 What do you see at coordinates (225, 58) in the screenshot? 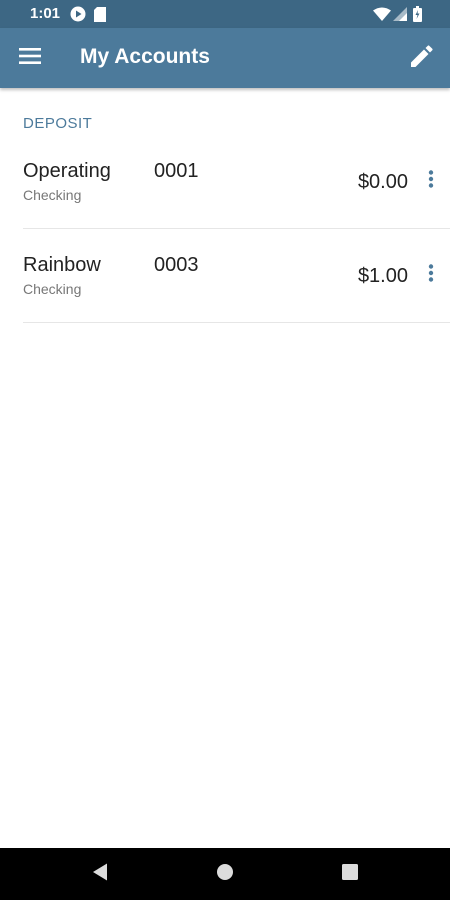
I see `app-bar: My Accounts` at bounding box center [225, 58].